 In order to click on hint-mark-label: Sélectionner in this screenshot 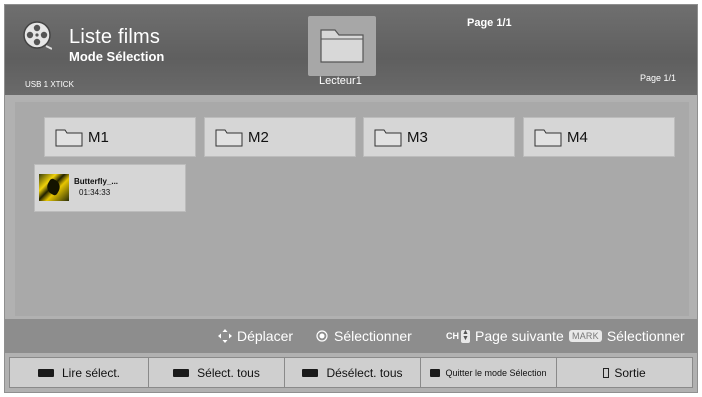, I will do `click(645, 336)`.